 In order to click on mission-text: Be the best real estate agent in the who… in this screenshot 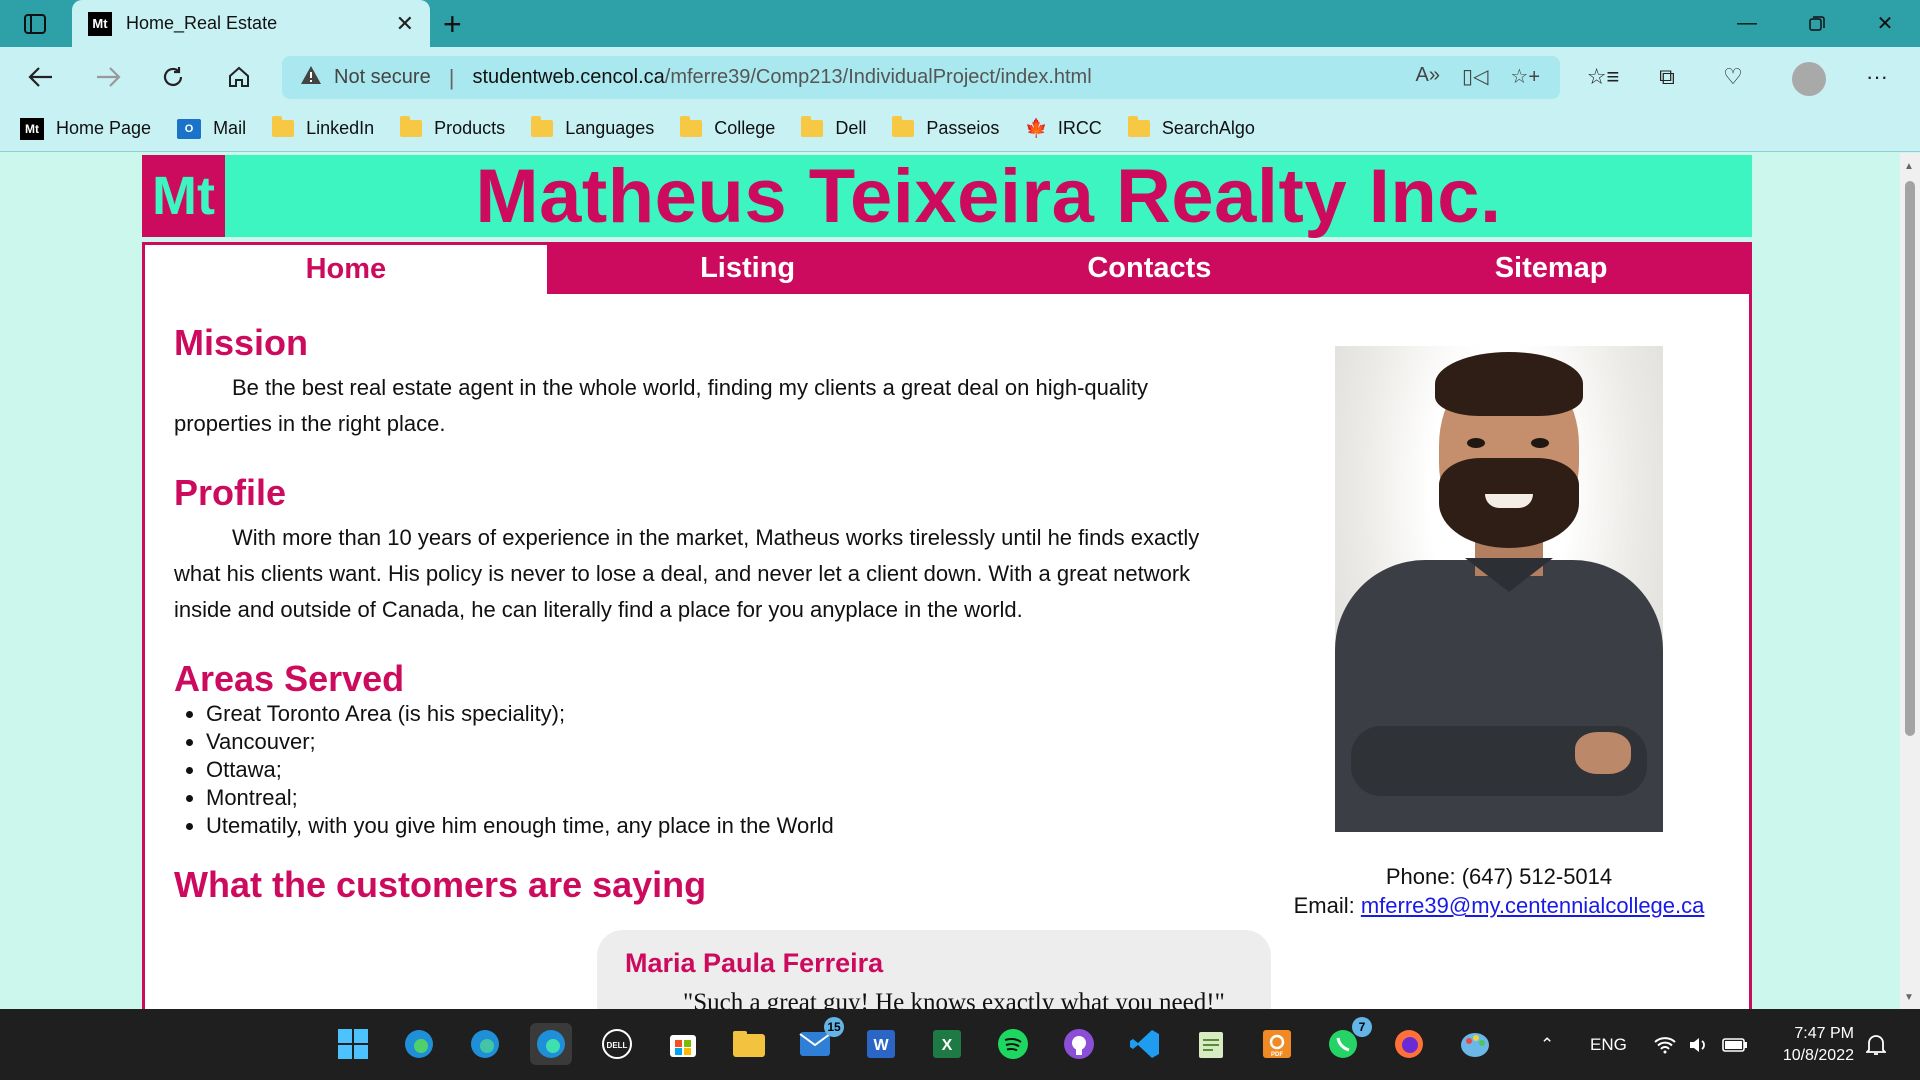, I will do `click(661, 405)`.